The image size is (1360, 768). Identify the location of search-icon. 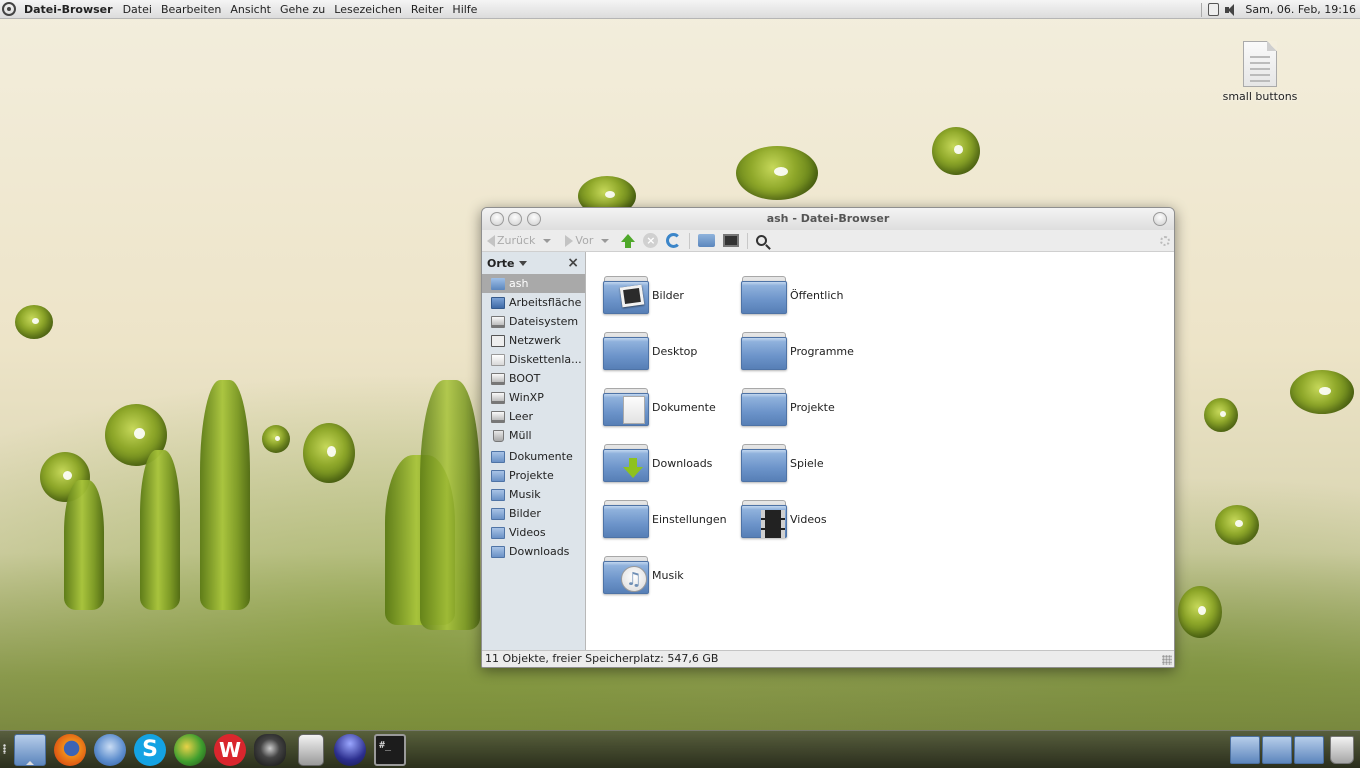
(762, 240).